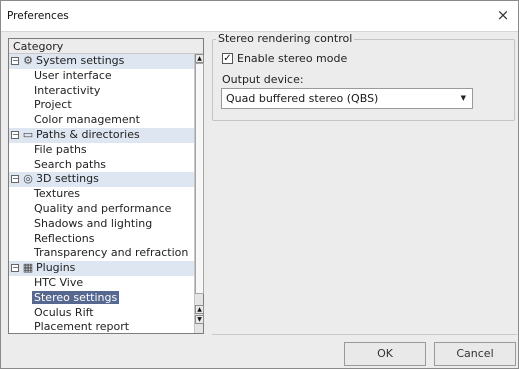 Image resolution: width=519 pixels, height=369 pixels. What do you see at coordinates (199, 178) in the screenshot?
I see `scrollbar-thumb` at bounding box center [199, 178].